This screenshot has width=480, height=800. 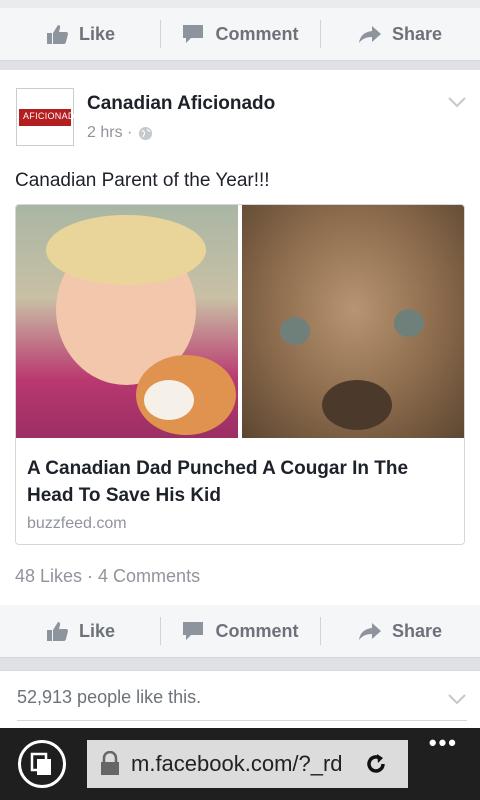 I want to click on top-action-bar: Like Comment Share, so click(x=240, y=34).